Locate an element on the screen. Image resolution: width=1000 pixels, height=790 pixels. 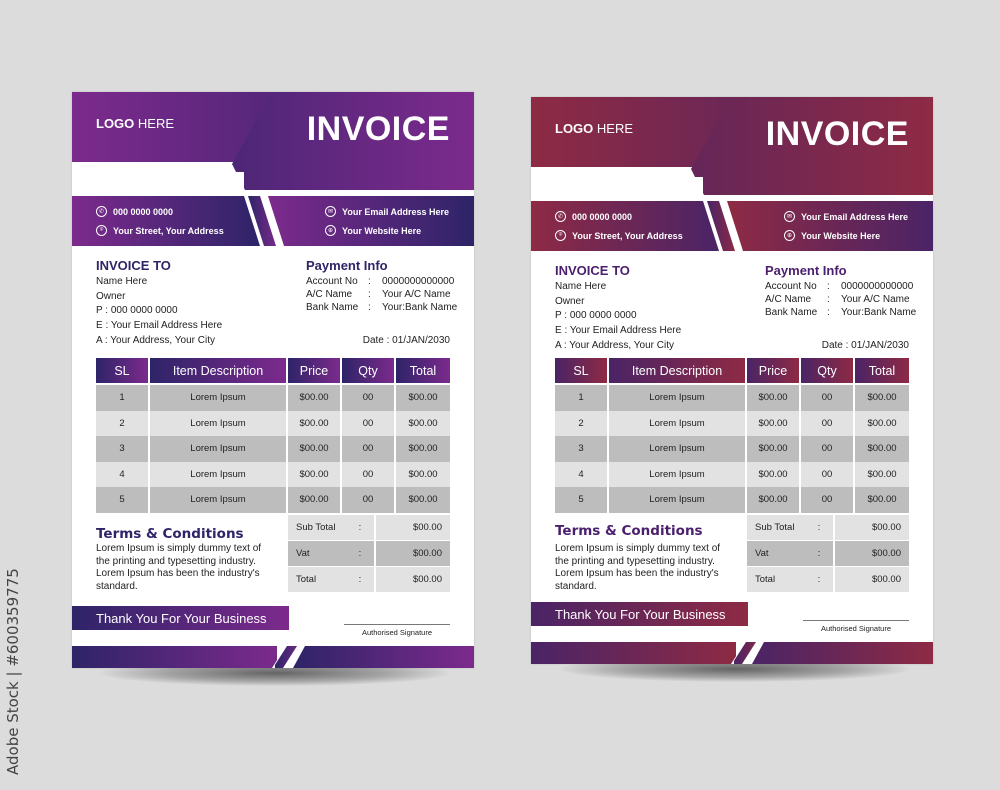
table-cell-sl: 2 is located at coordinates (581, 423).